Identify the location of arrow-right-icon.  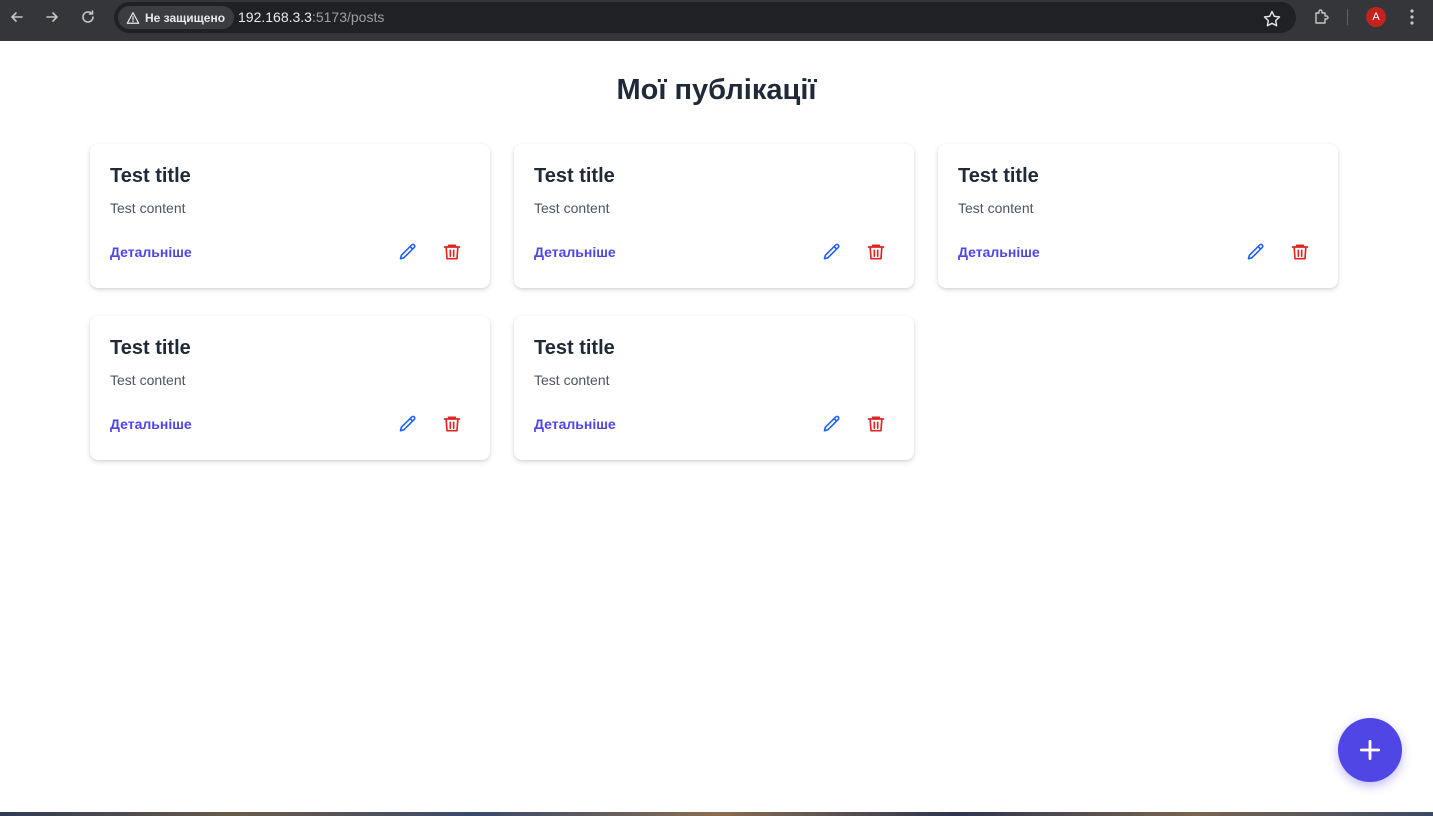
(52, 17).